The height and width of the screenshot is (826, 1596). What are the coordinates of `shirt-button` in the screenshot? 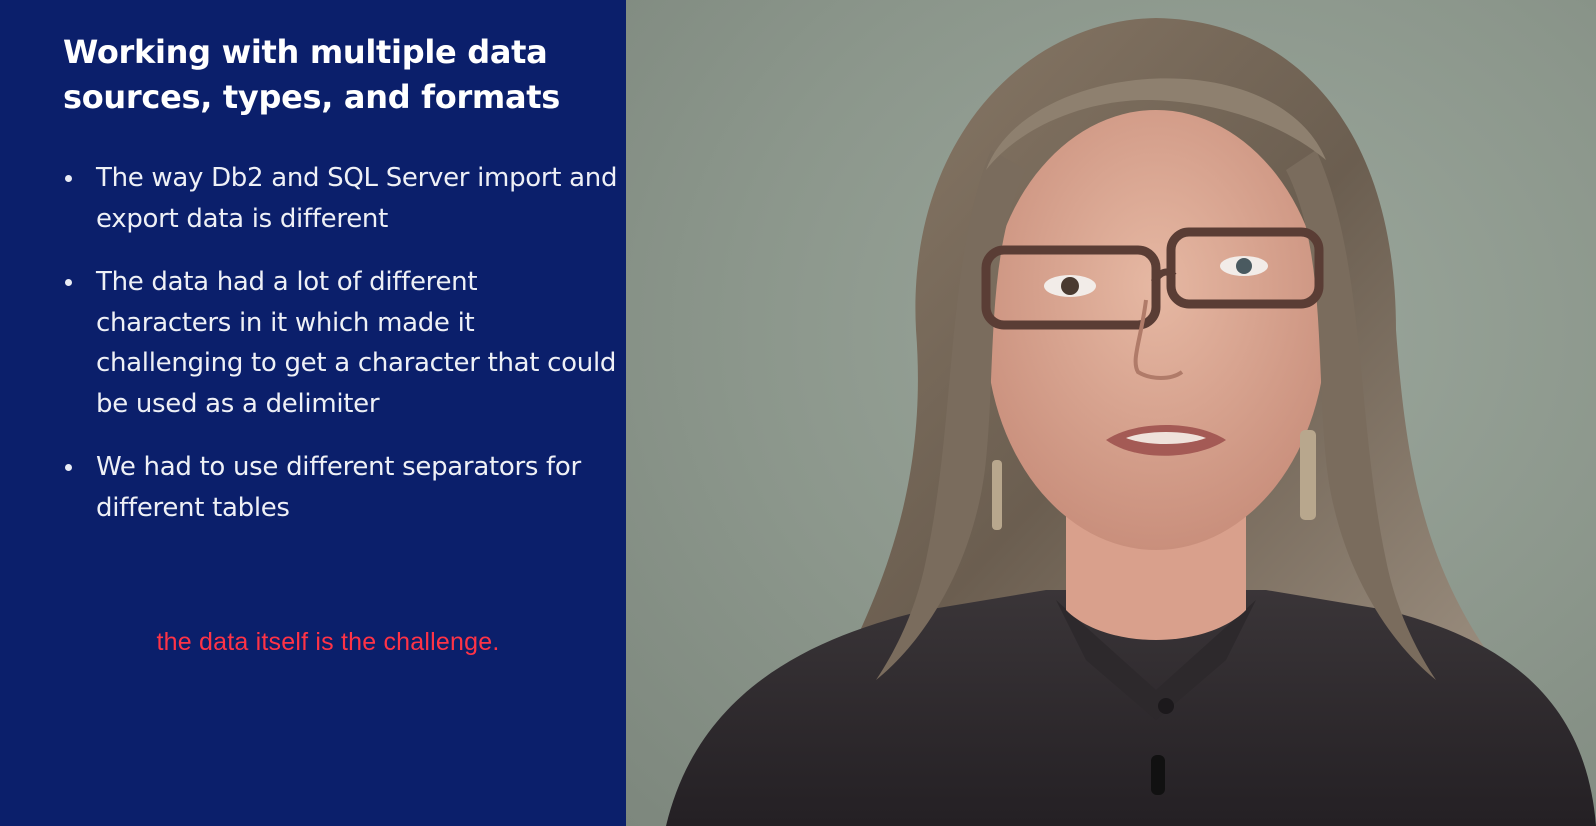 It's located at (1166, 706).